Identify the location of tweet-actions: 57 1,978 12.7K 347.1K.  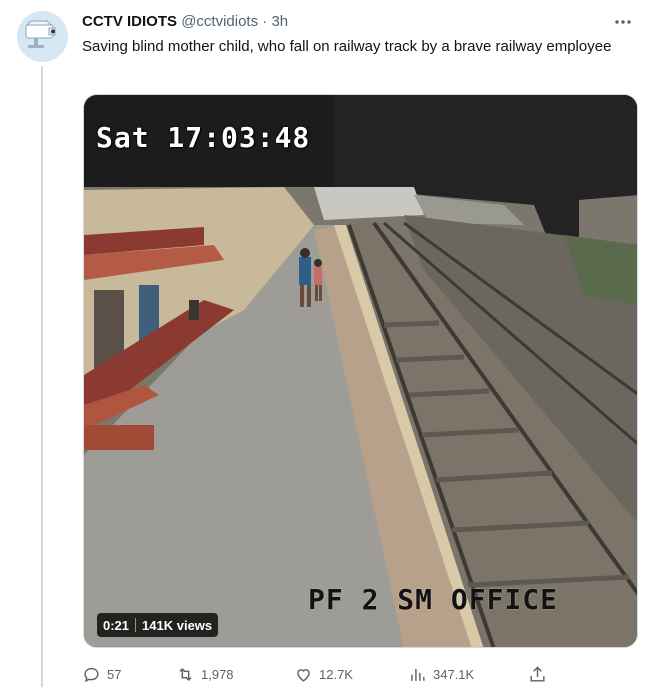
(318, 674).